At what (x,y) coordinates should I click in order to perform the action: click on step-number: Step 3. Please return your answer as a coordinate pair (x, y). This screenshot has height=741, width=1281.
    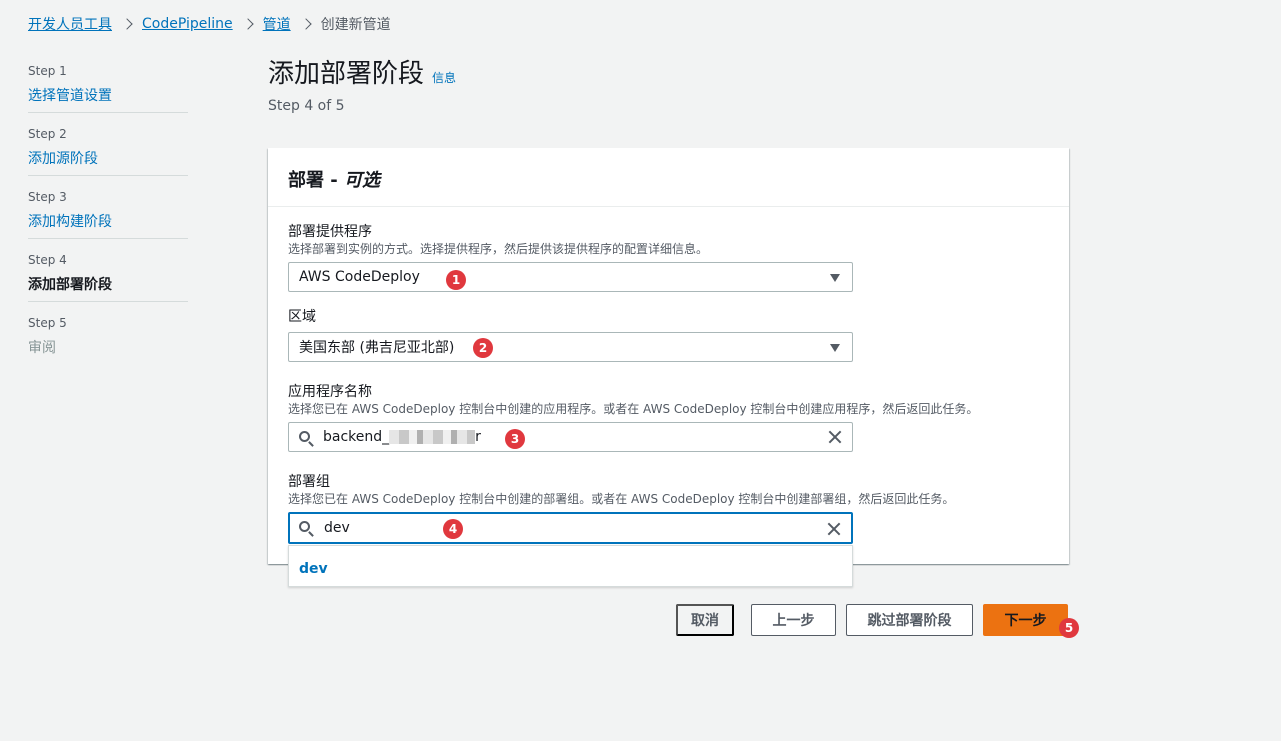
    Looking at the image, I should click on (47, 197).